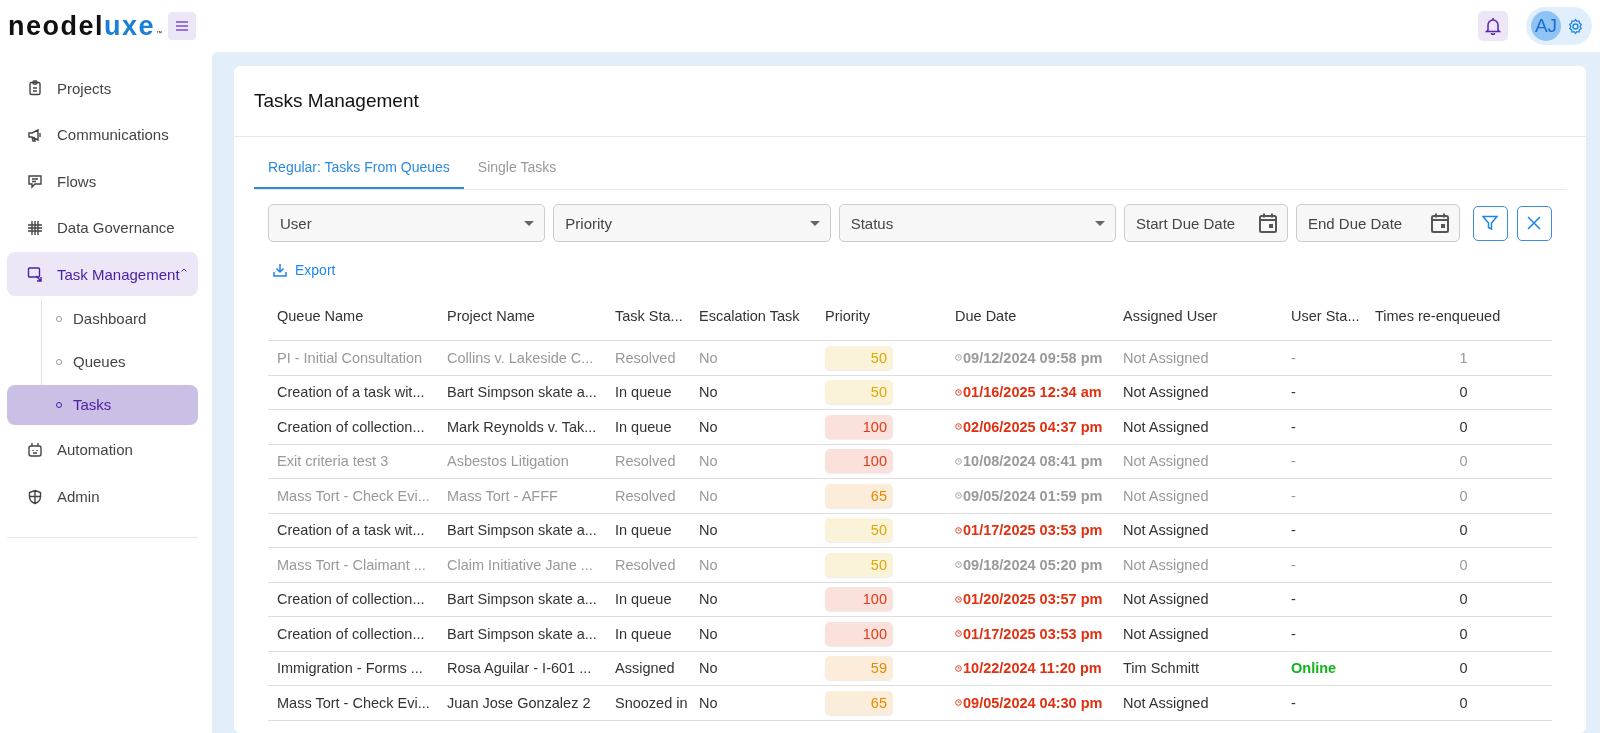 The image size is (1600, 733). I want to click on robot-icon, so click(35, 449).